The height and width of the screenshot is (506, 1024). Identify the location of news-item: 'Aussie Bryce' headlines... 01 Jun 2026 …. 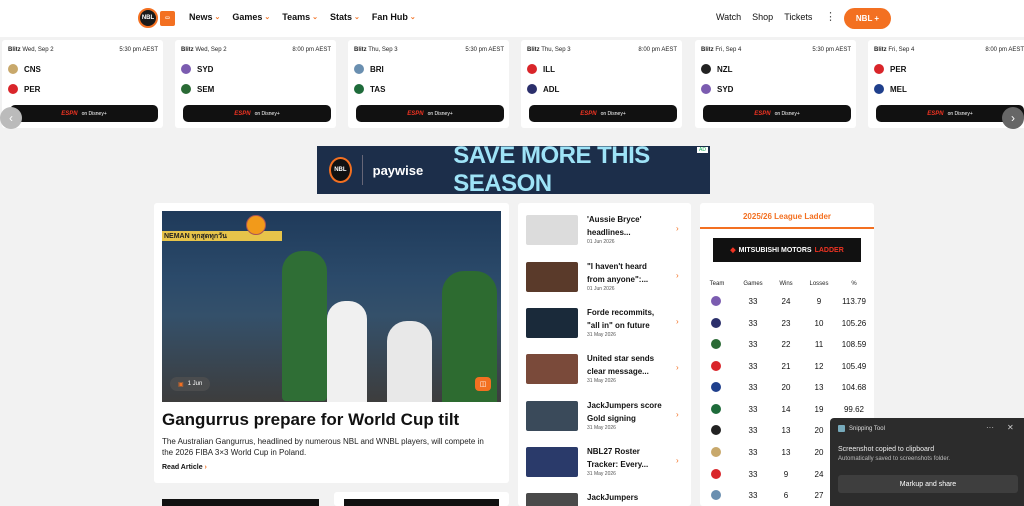
(606, 233).